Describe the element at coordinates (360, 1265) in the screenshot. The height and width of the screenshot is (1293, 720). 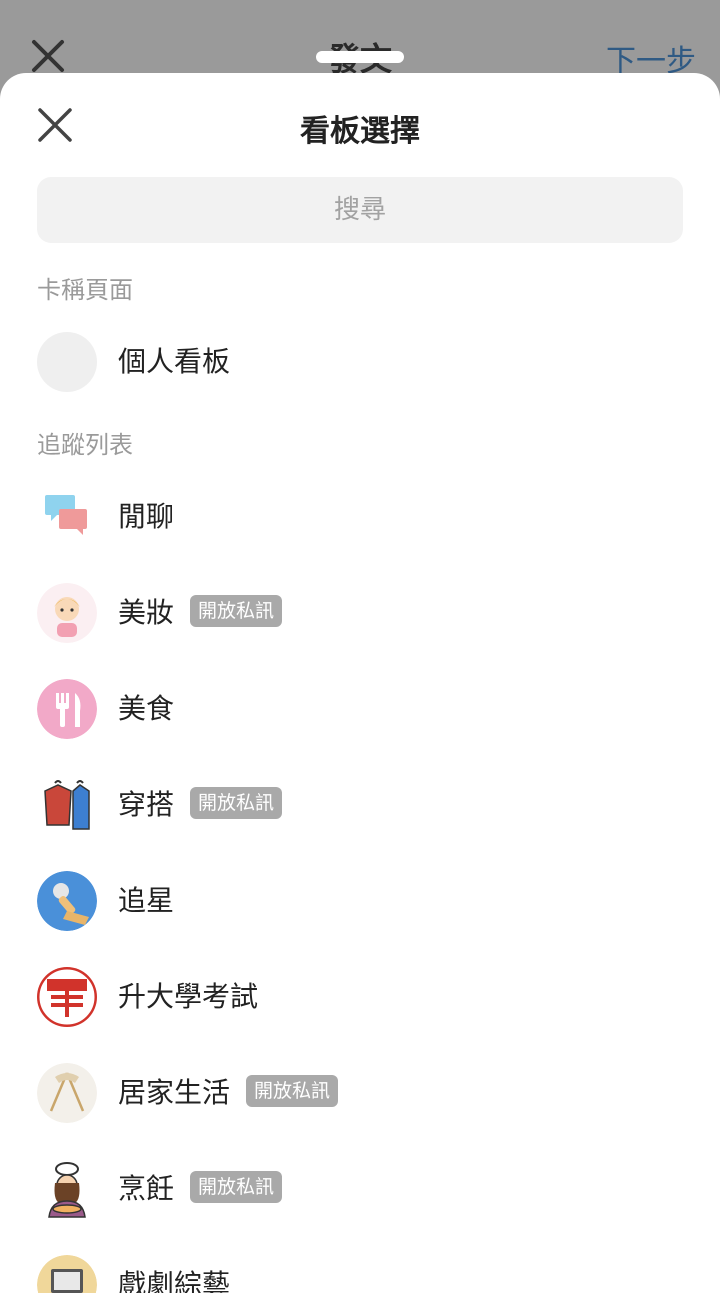
I see `board-row: 戲劇綜藝` at that location.